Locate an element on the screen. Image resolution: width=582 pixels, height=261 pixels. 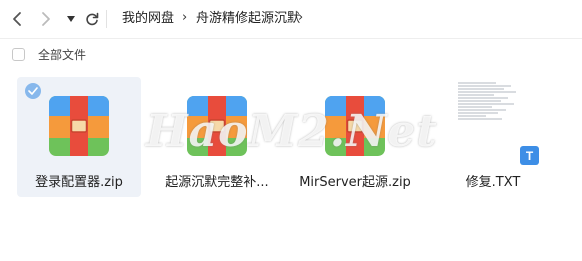
file-name: 修复.TXT is located at coordinates (493, 182).